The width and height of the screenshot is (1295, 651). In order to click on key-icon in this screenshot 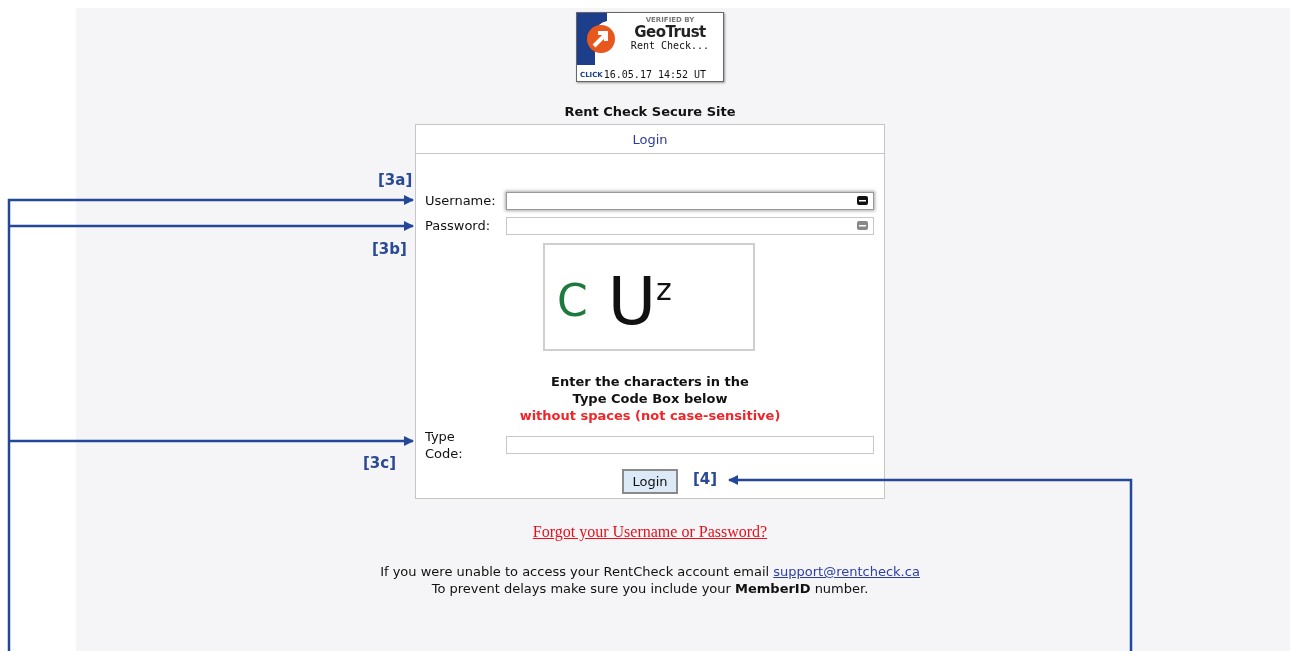, I will do `click(862, 200)`.